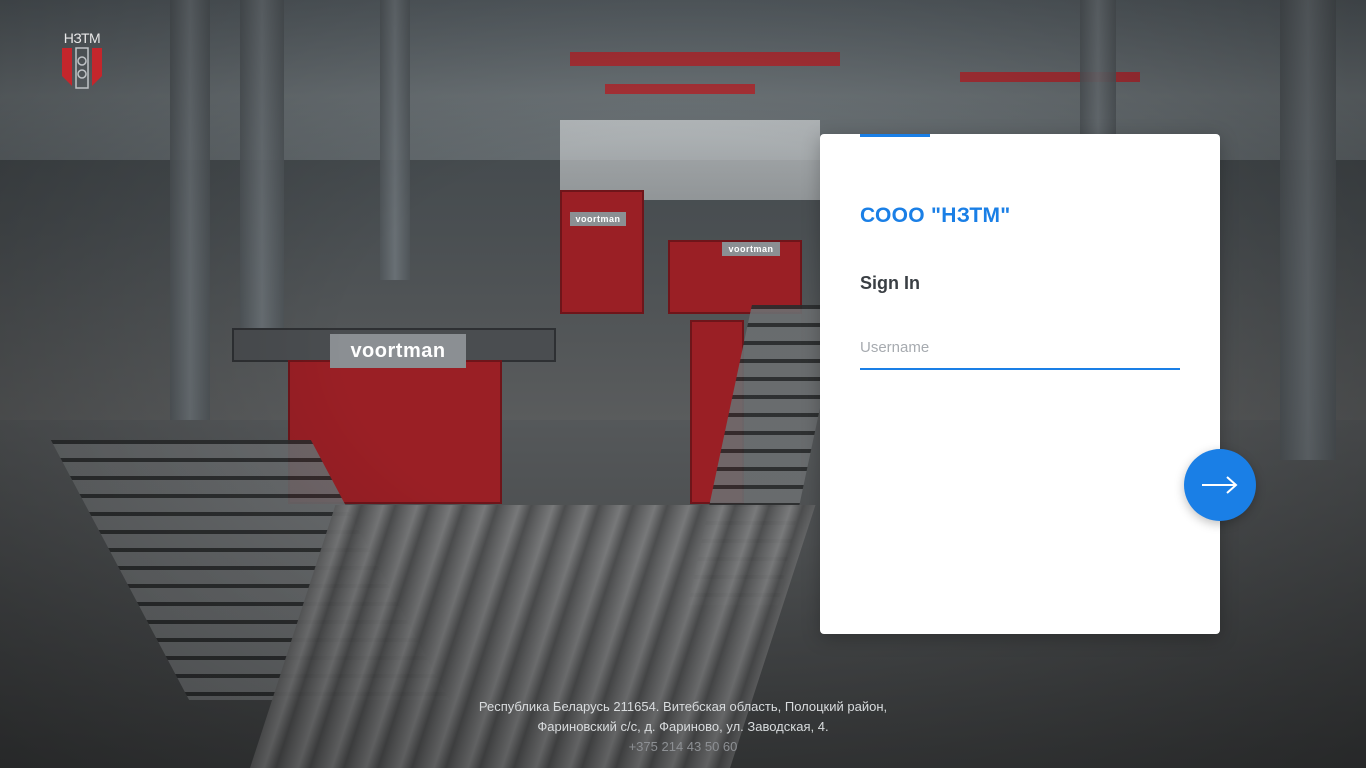  I want to click on footer-phone: +375 214 43 50 60, so click(683, 747).